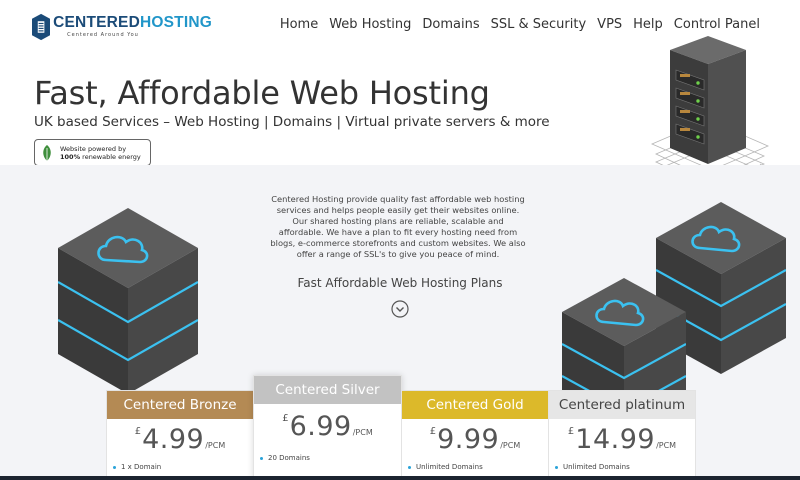 The height and width of the screenshot is (480, 800). I want to click on eco-badge: Website powered by 100% renewable energy, so click(92, 152).